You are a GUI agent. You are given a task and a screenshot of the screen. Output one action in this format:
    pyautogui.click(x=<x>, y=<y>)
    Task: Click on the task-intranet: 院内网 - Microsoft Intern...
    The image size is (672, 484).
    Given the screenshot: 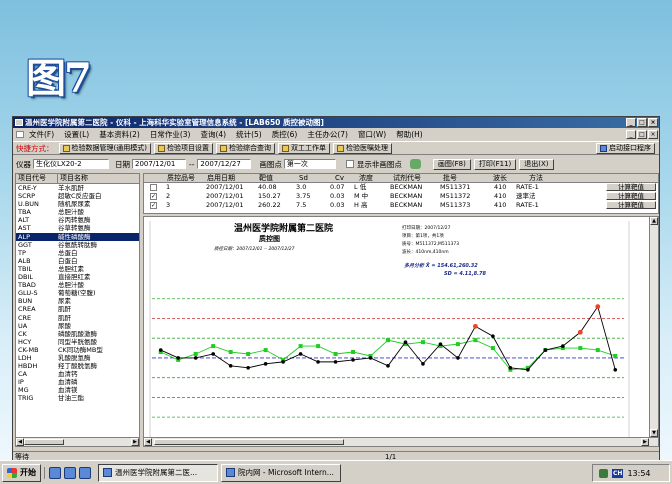 What is the action you would take?
    pyautogui.click(x=281, y=472)
    